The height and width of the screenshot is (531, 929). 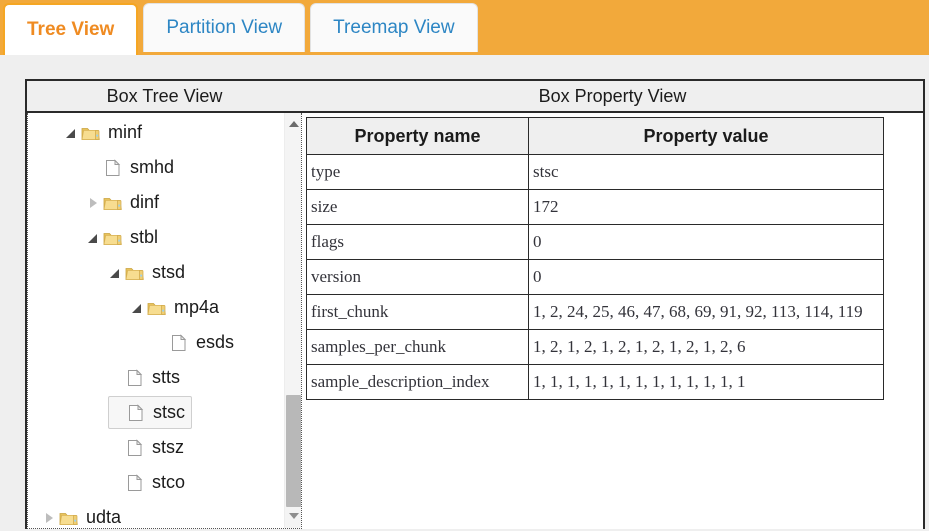 I want to click on tab-strip: Tree View Partition View Treemap View, so click(x=239, y=29).